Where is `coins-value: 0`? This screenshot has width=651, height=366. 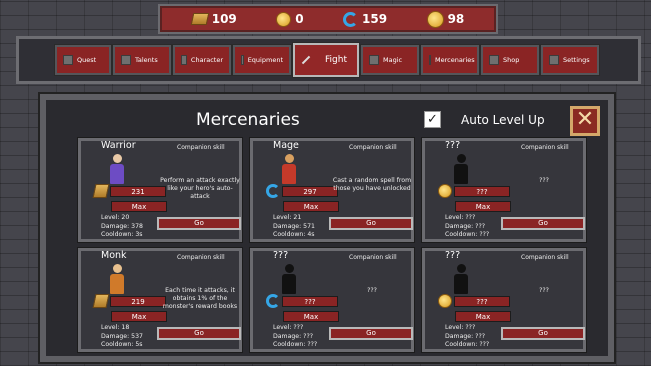
coins-value: 0 is located at coordinates (299, 19).